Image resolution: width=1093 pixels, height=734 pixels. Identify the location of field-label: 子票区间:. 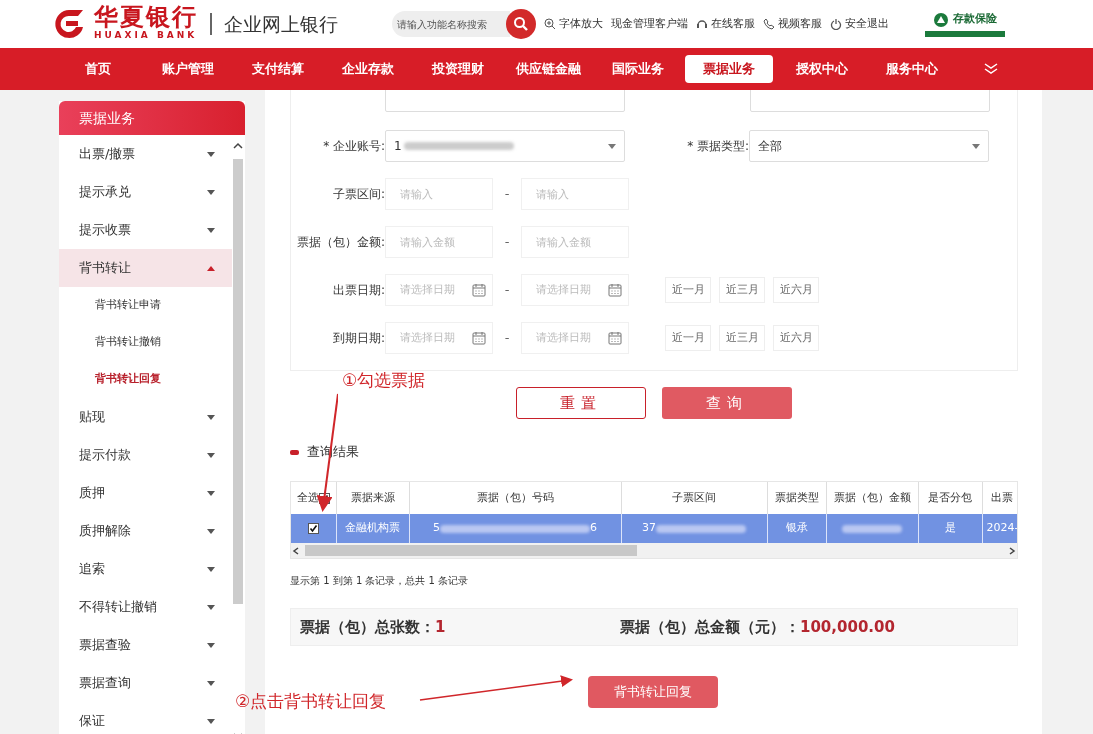
(358, 194).